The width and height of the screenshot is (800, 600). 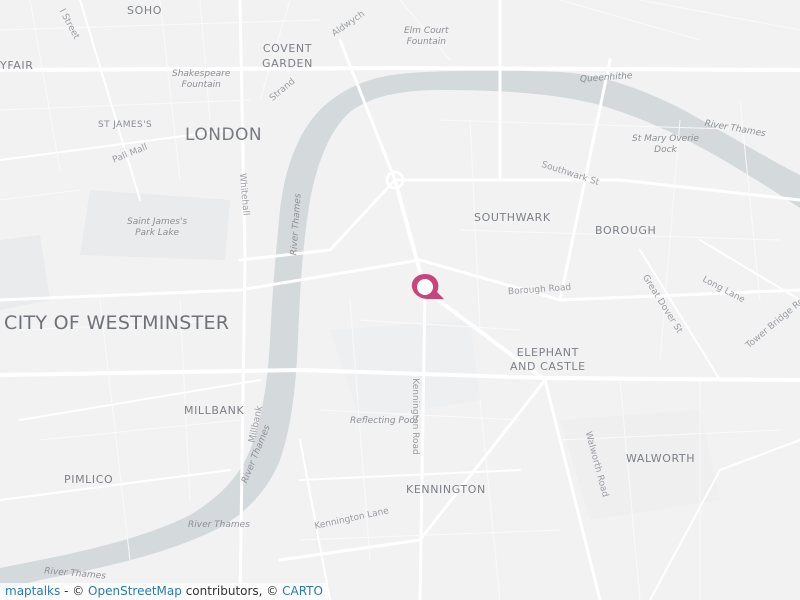 What do you see at coordinates (224, 135) in the screenshot?
I see `label-london: LONDON` at bounding box center [224, 135].